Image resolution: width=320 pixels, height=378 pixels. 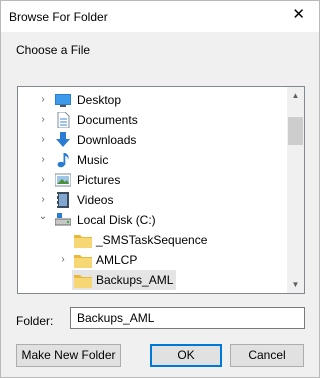 What do you see at coordinates (53, 50) in the screenshot?
I see `prompt-text: Choose a File` at bounding box center [53, 50].